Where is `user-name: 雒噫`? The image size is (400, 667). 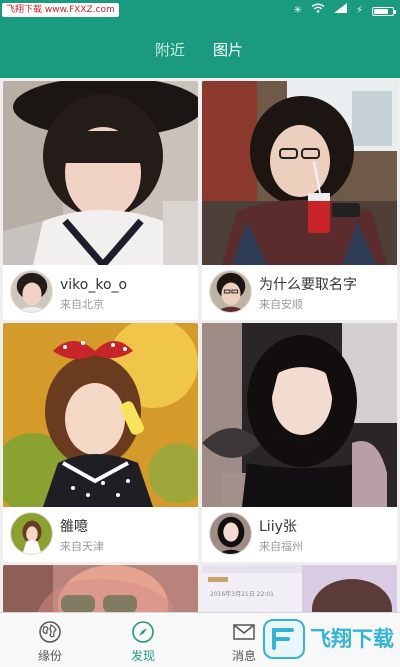
user-name: 雒噫 is located at coordinates (74, 527).